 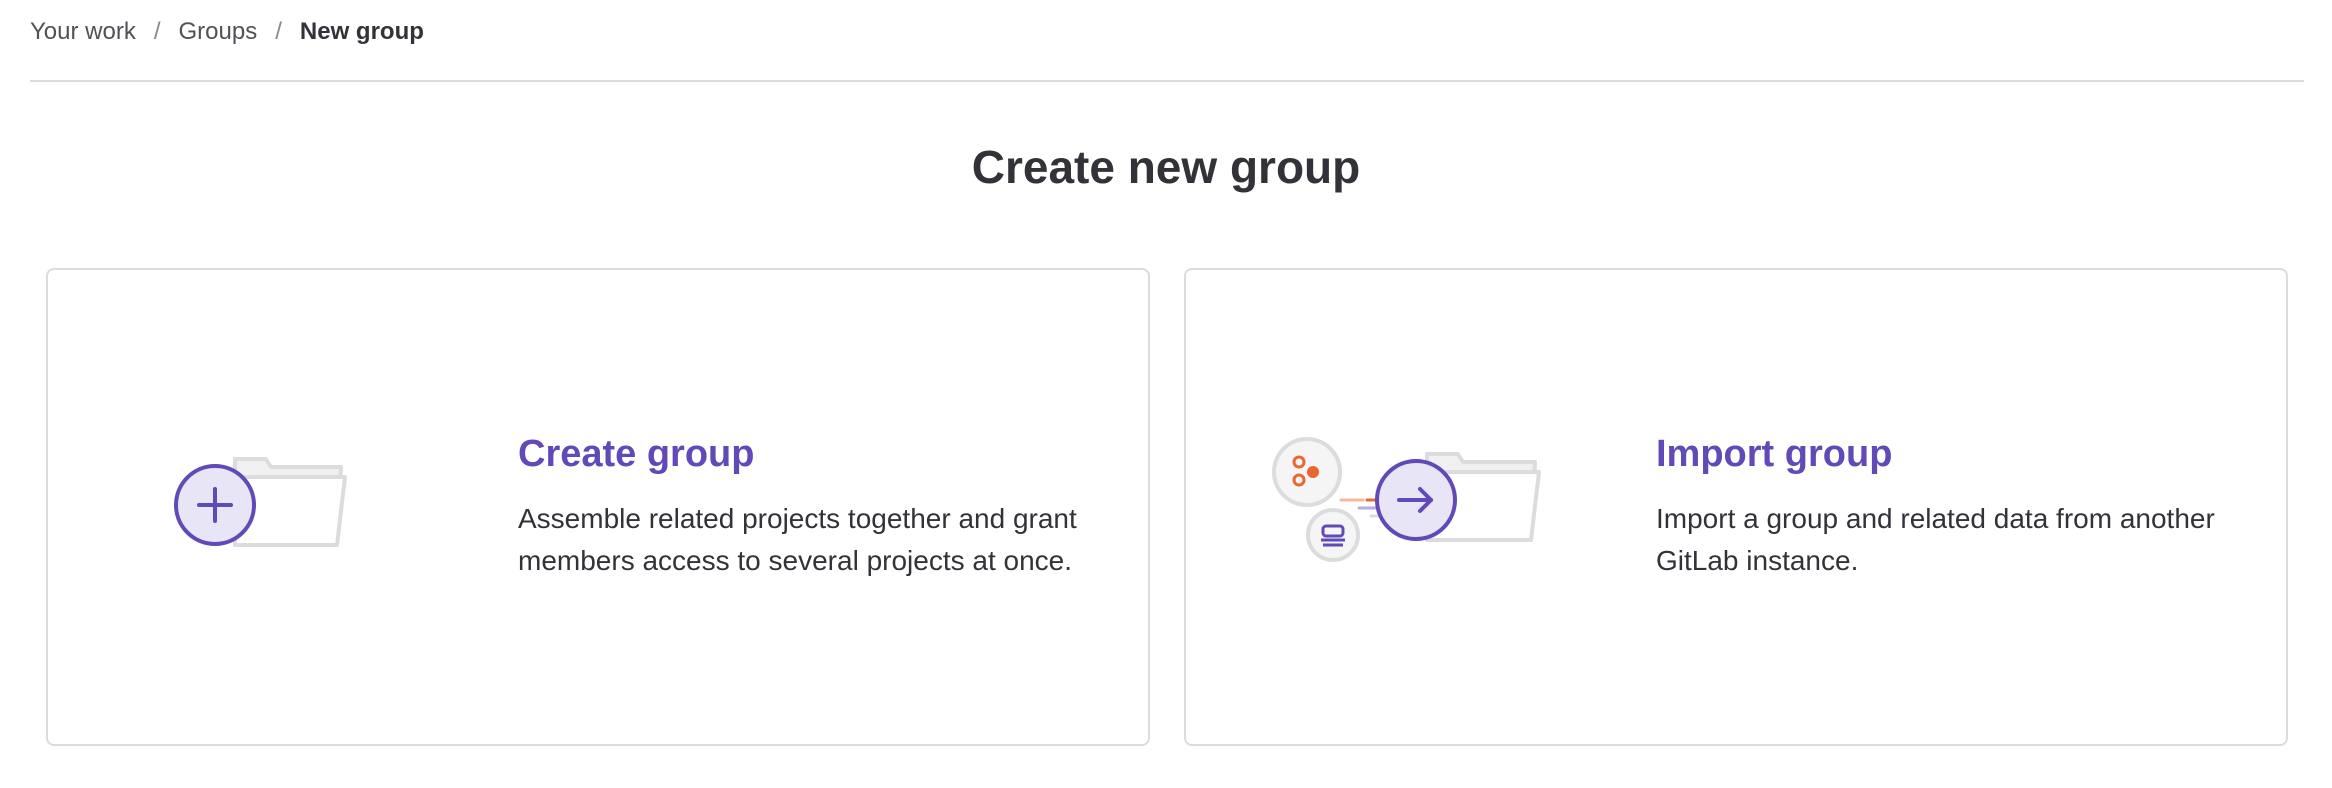 What do you see at coordinates (1167, 41) in the screenshot?
I see `breadcrumb: Your work / Groups / New group` at bounding box center [1167, 41].